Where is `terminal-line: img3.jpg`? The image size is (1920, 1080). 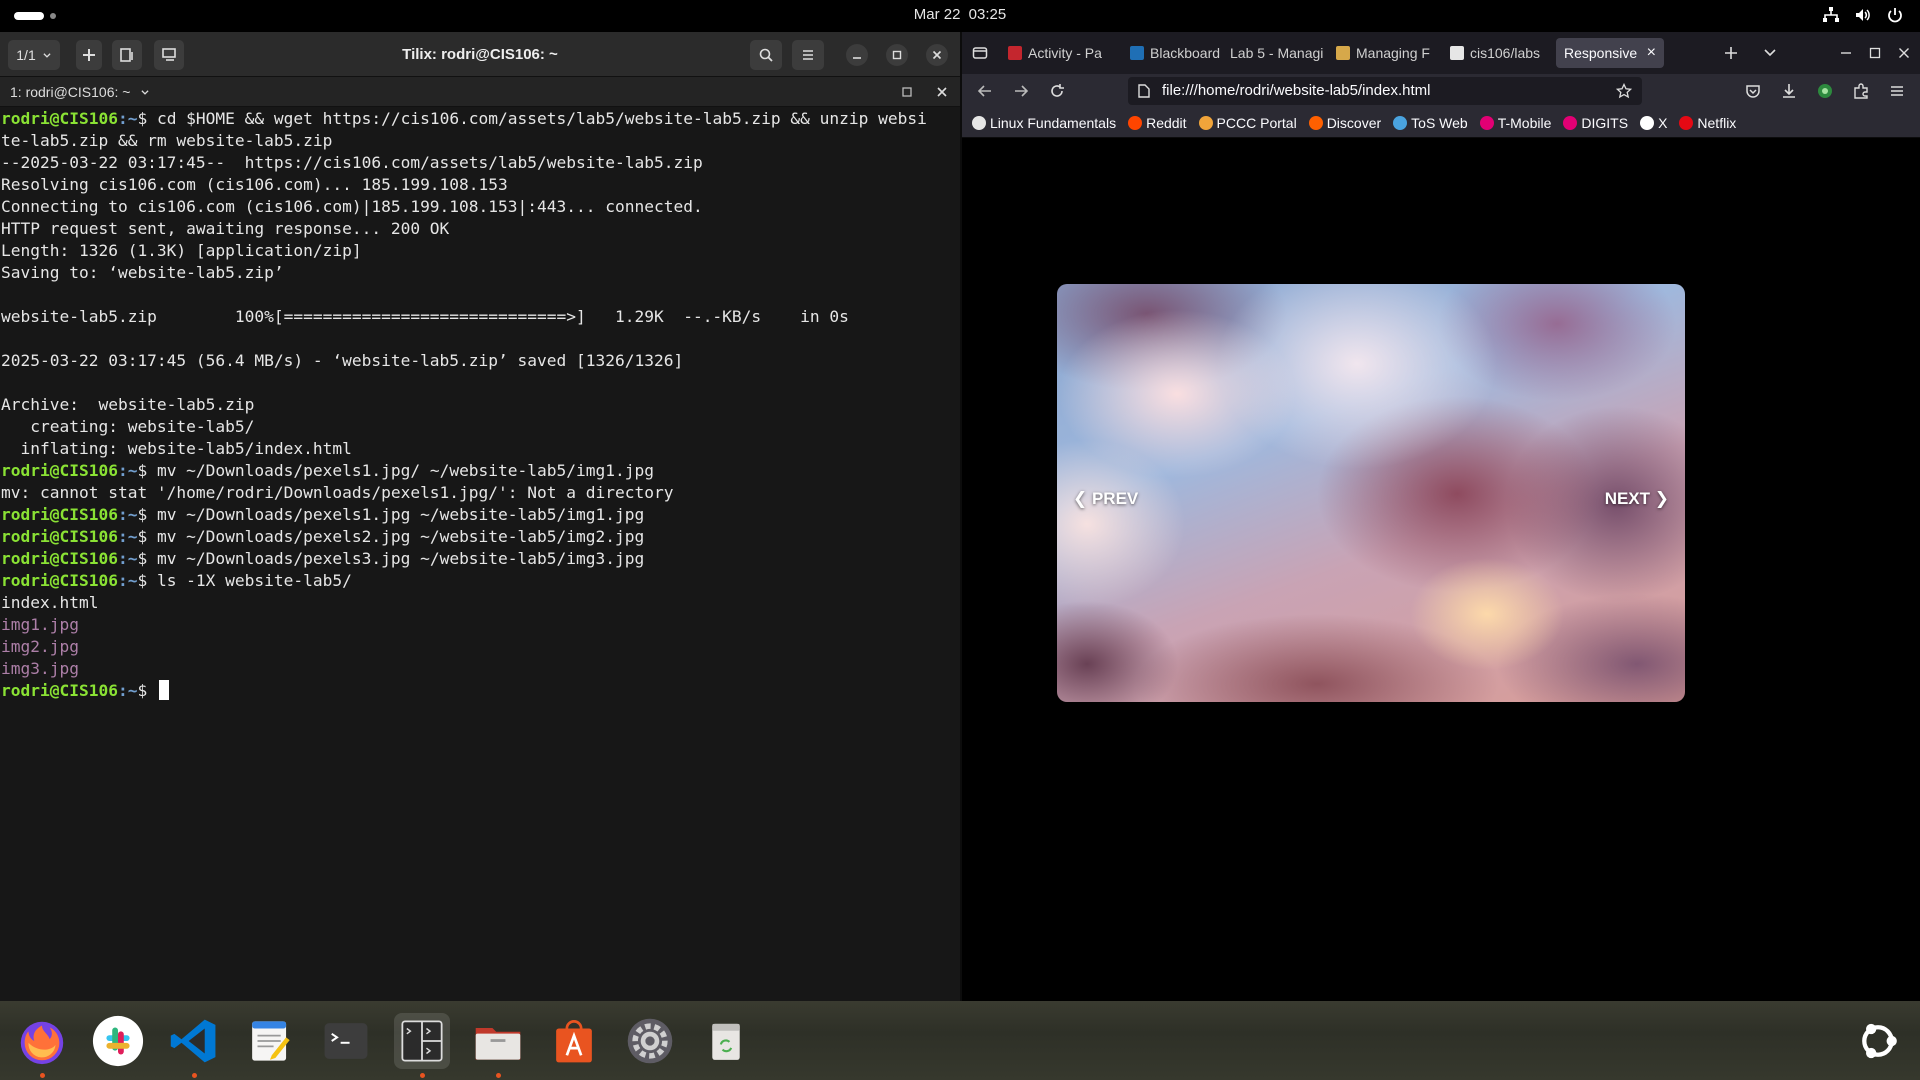 terminal-line: img3.jpg is located at coordinates (480, 669).